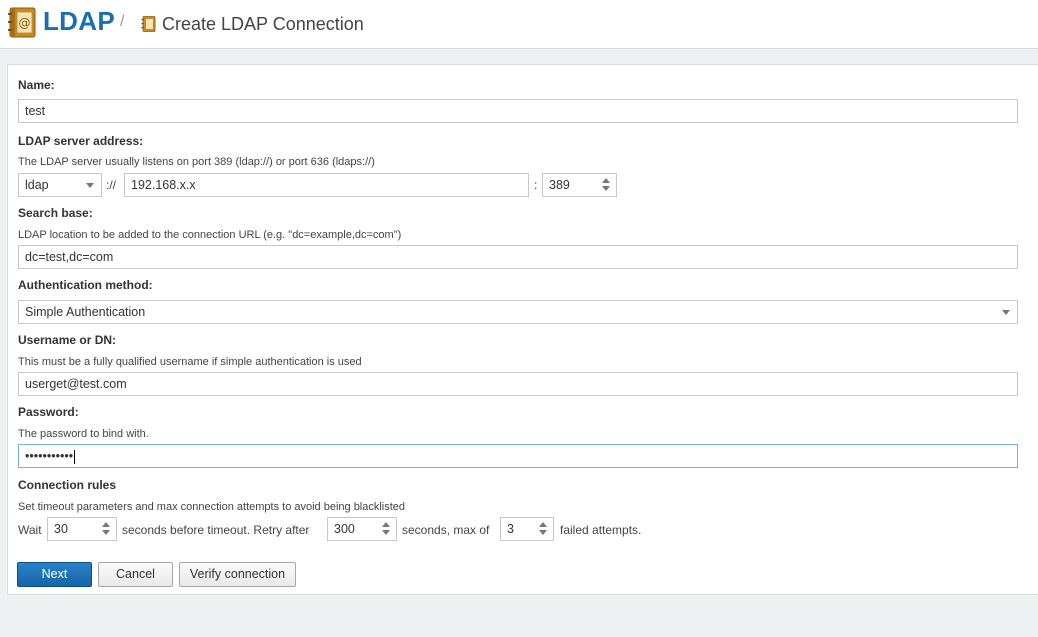 Image resolution: width=1038 pixels, height=637 pixels. Describe the element at coordinates (79, 21) in the screenshot. I see `app-title: LDAP` at that location.